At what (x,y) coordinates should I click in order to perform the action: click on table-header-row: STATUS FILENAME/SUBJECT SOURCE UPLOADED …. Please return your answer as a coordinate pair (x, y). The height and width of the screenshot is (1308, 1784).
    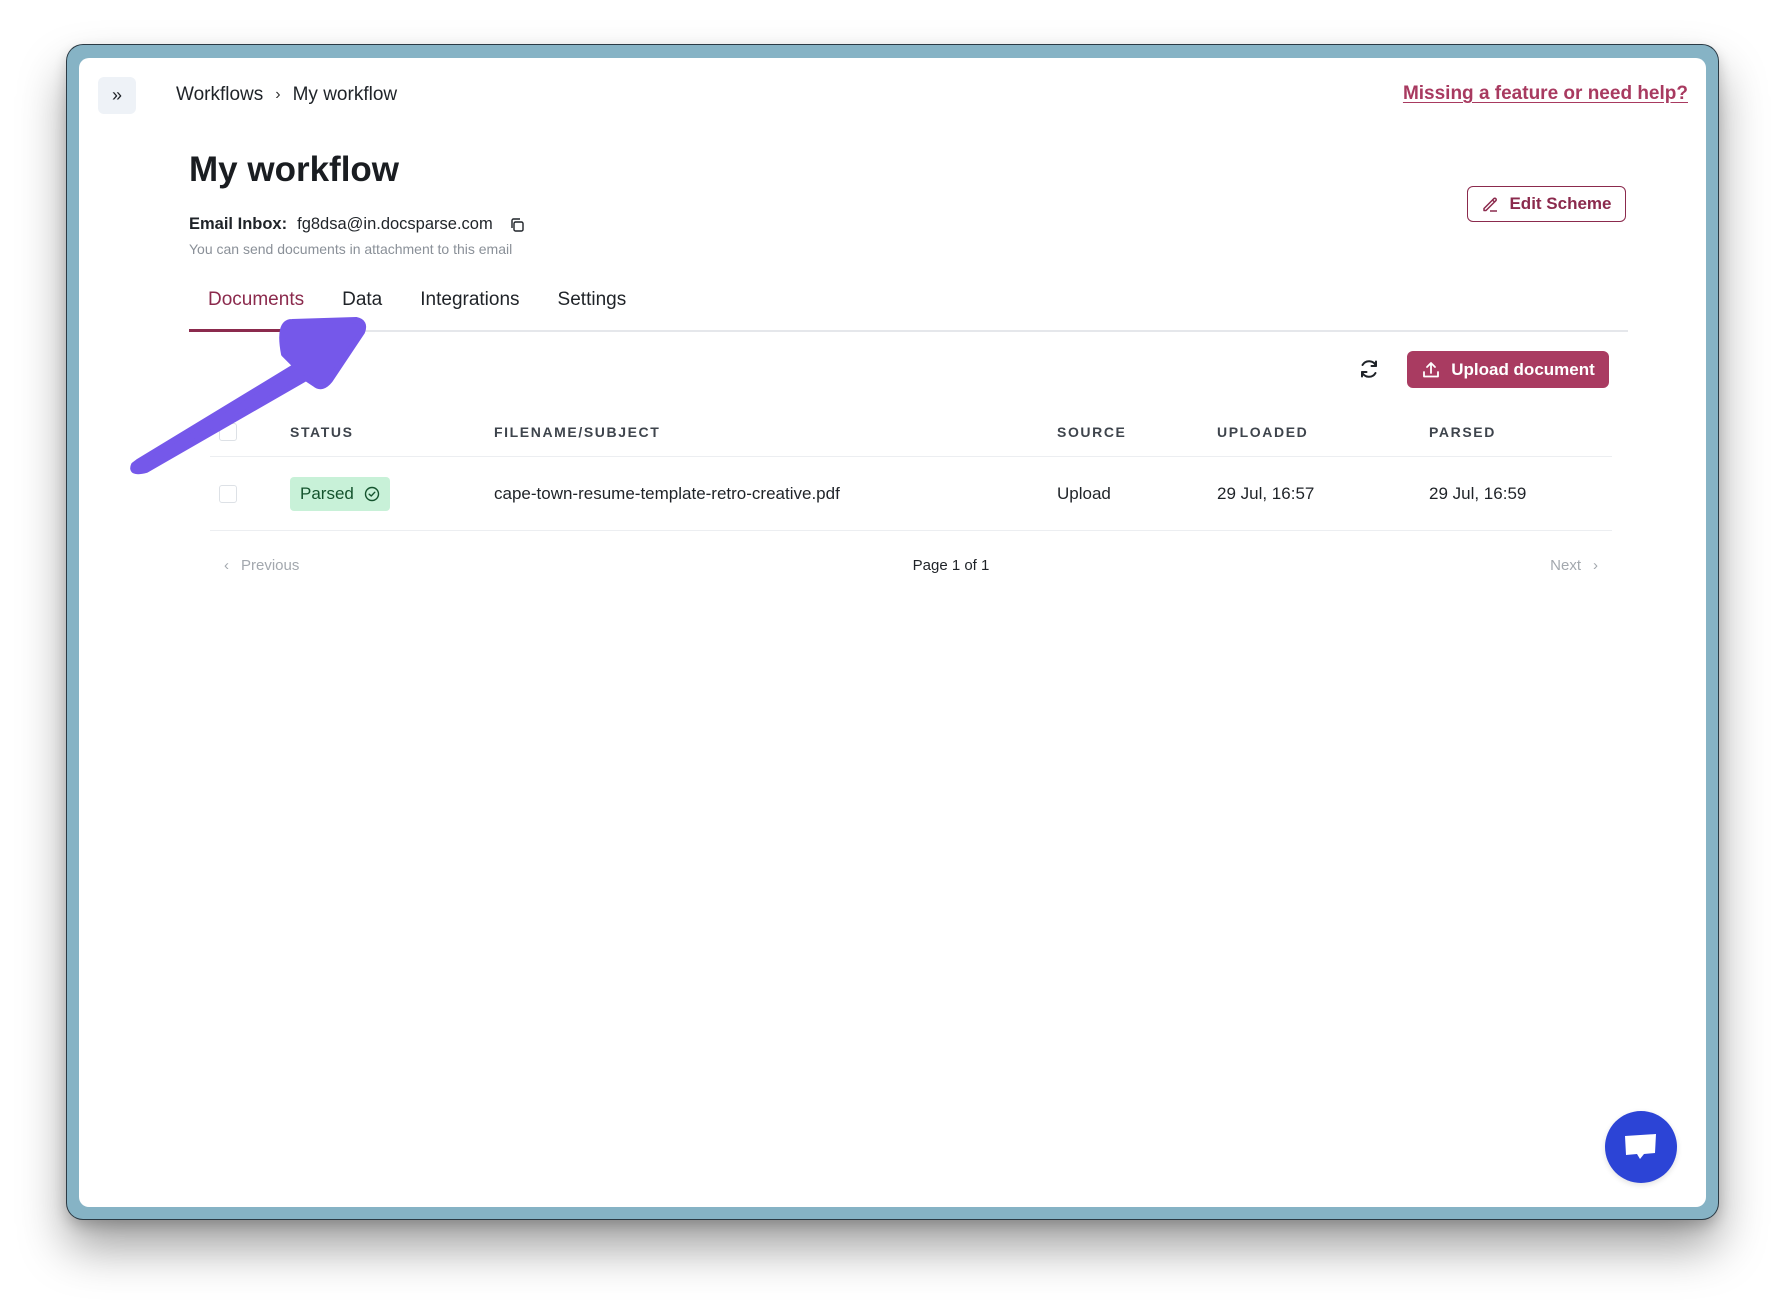
    Looking at the image, I should click on (911, 432).